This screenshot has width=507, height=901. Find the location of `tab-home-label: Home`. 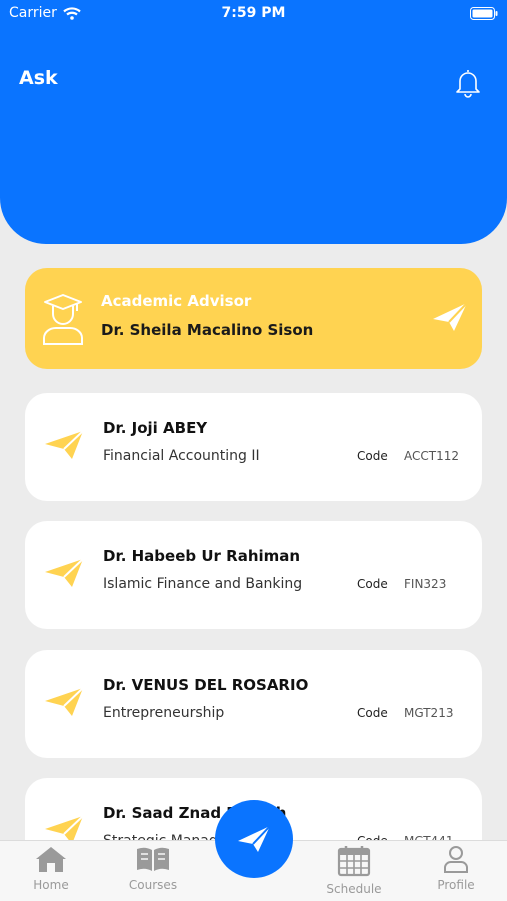

tab-home-label: Home is located at coordinates (51, 885).